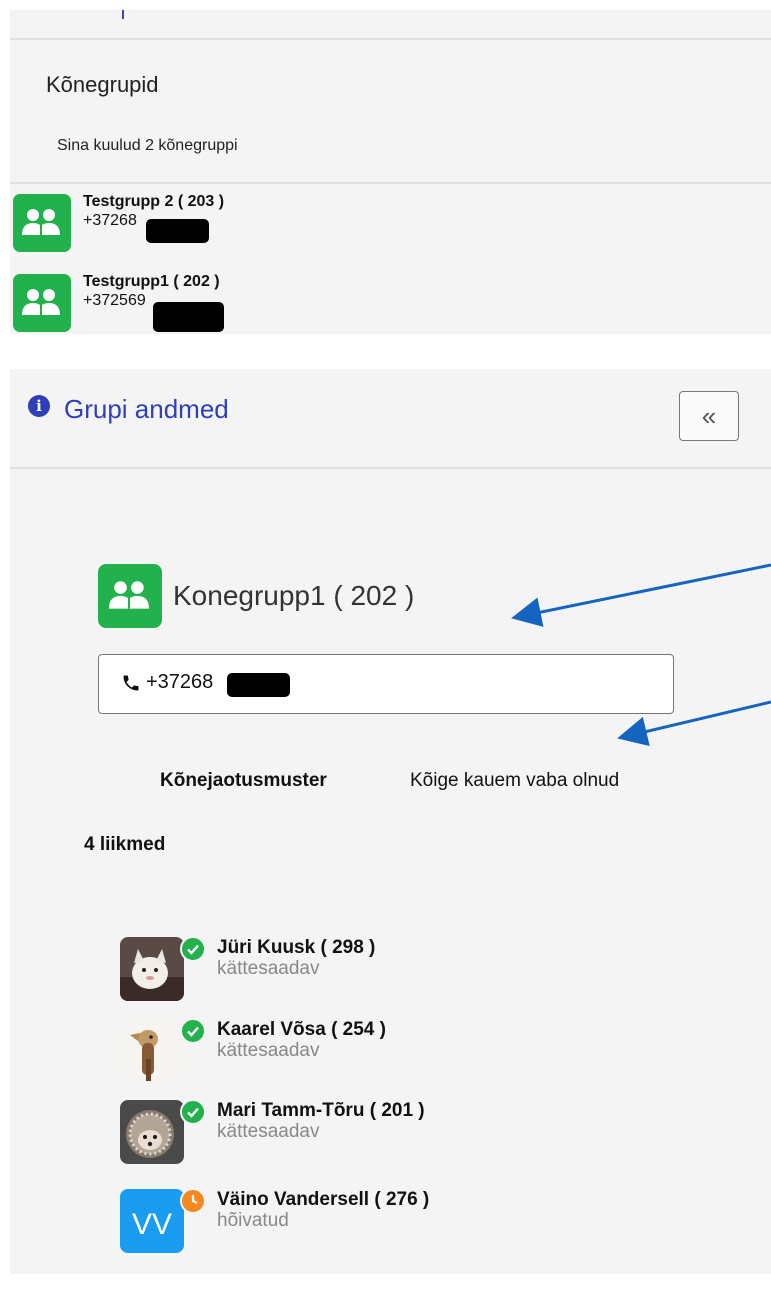  Describe the element at coordinates (641, 655) in the screenshot. I see `annotation-arrows` at that location.